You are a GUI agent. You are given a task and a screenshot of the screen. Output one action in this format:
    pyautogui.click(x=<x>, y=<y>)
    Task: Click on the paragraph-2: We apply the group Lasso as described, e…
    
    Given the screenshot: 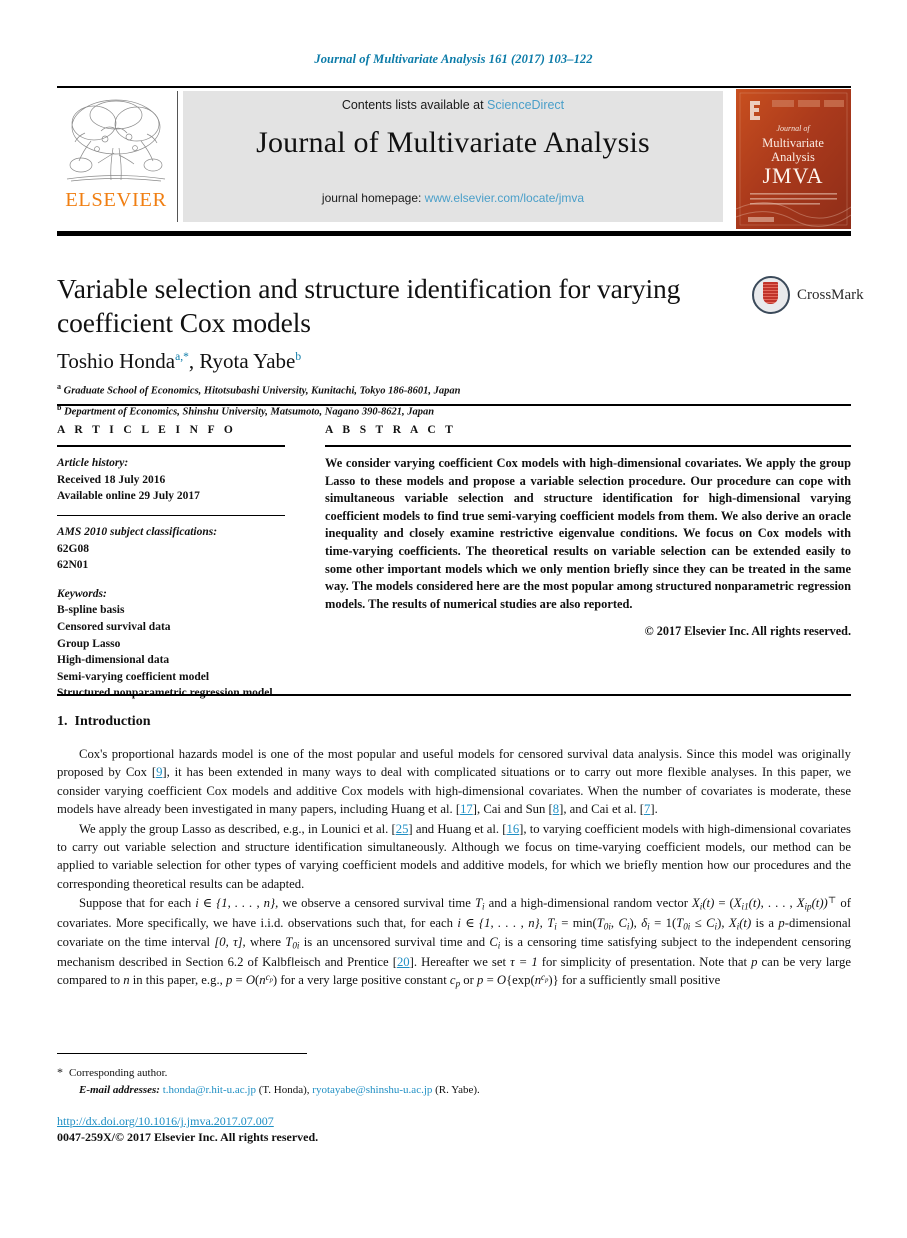 What is the action you would take?
    pyautogui.click(x=454, y=857)
    